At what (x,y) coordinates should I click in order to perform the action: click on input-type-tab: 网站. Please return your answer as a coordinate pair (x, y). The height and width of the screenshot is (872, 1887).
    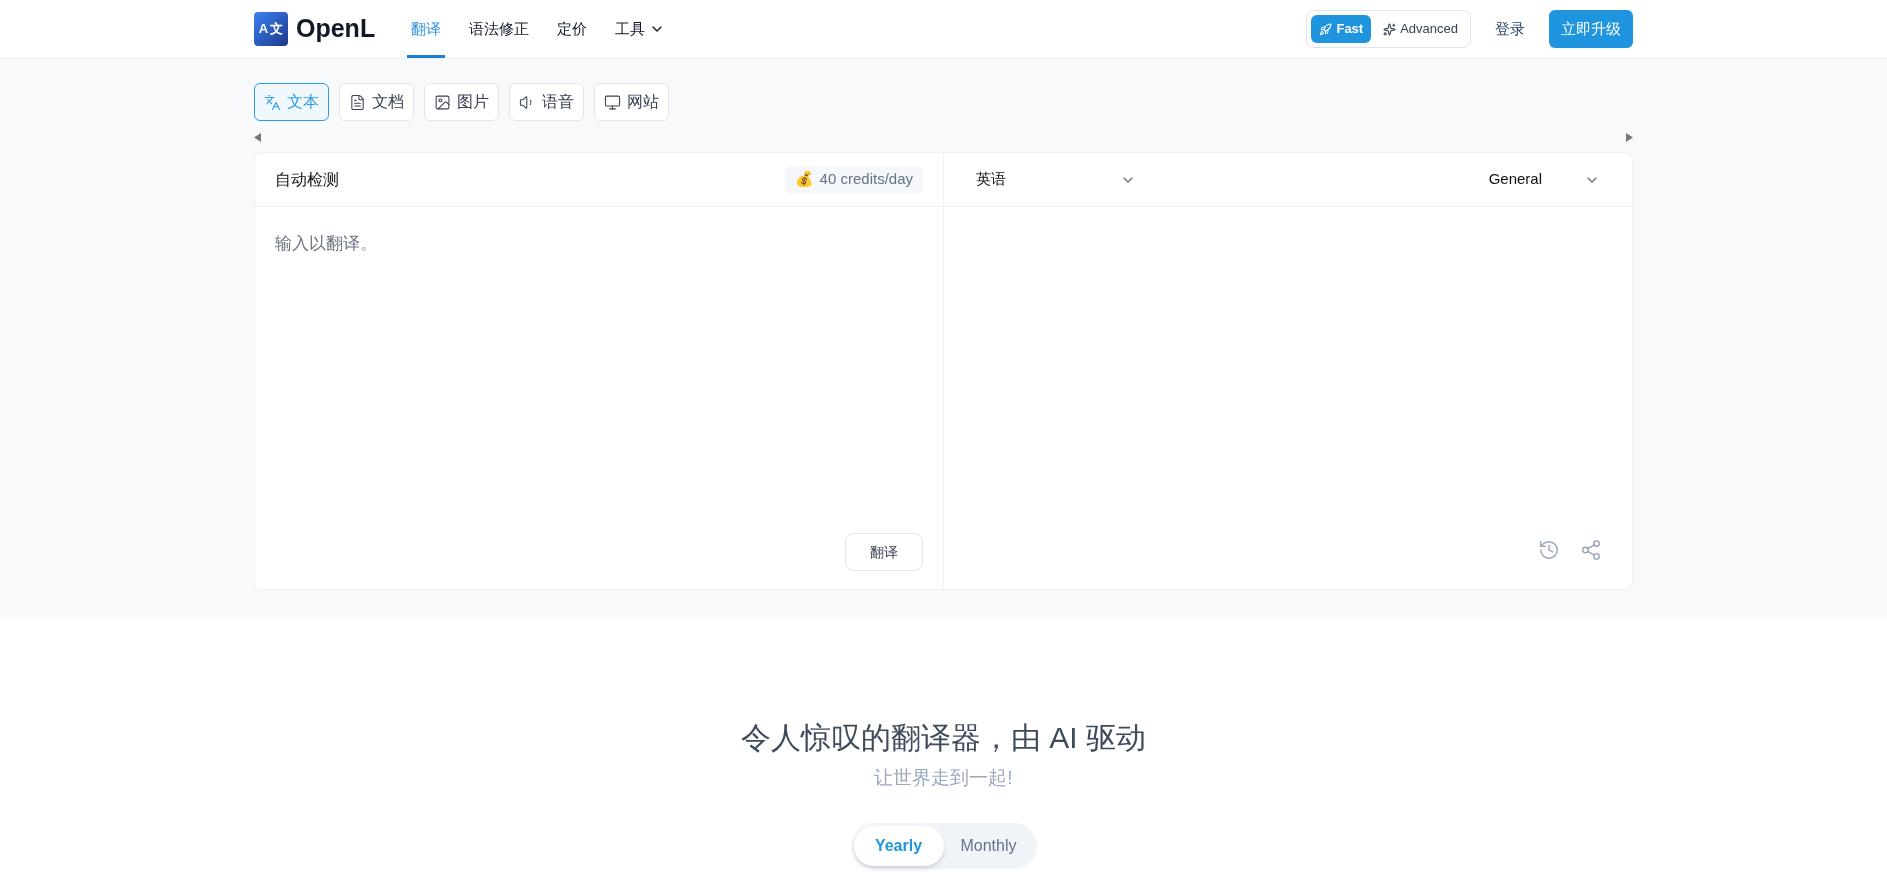
    Looking at the image, I should click on (631, 102).